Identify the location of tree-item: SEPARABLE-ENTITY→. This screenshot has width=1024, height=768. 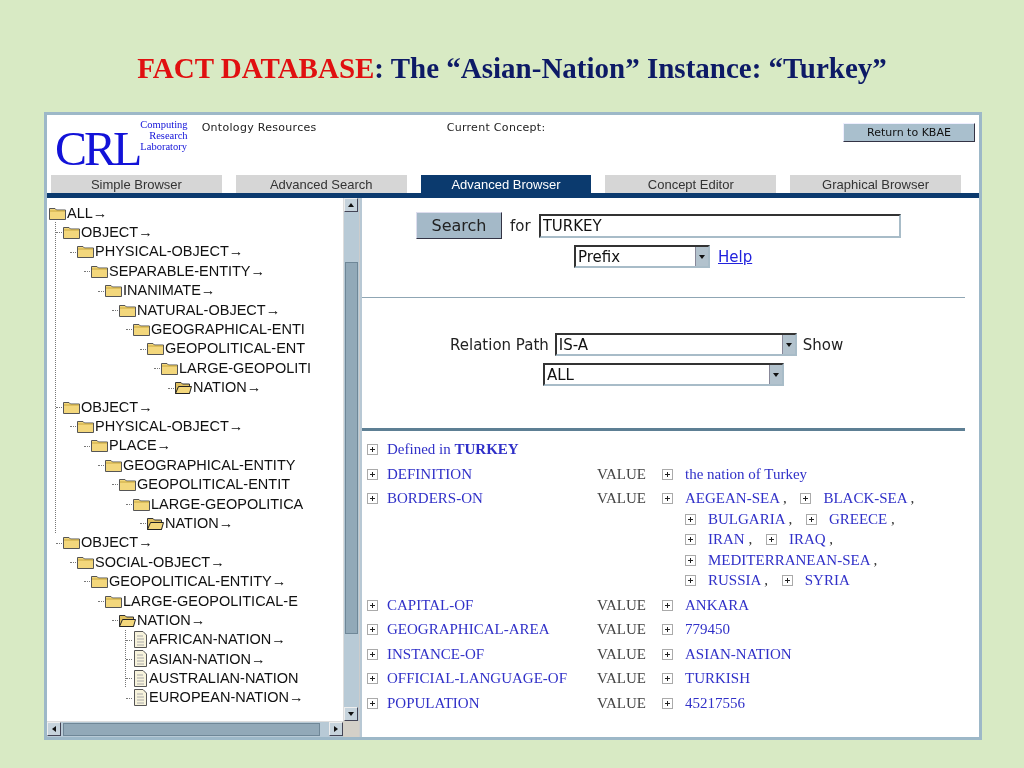
(187, 270).